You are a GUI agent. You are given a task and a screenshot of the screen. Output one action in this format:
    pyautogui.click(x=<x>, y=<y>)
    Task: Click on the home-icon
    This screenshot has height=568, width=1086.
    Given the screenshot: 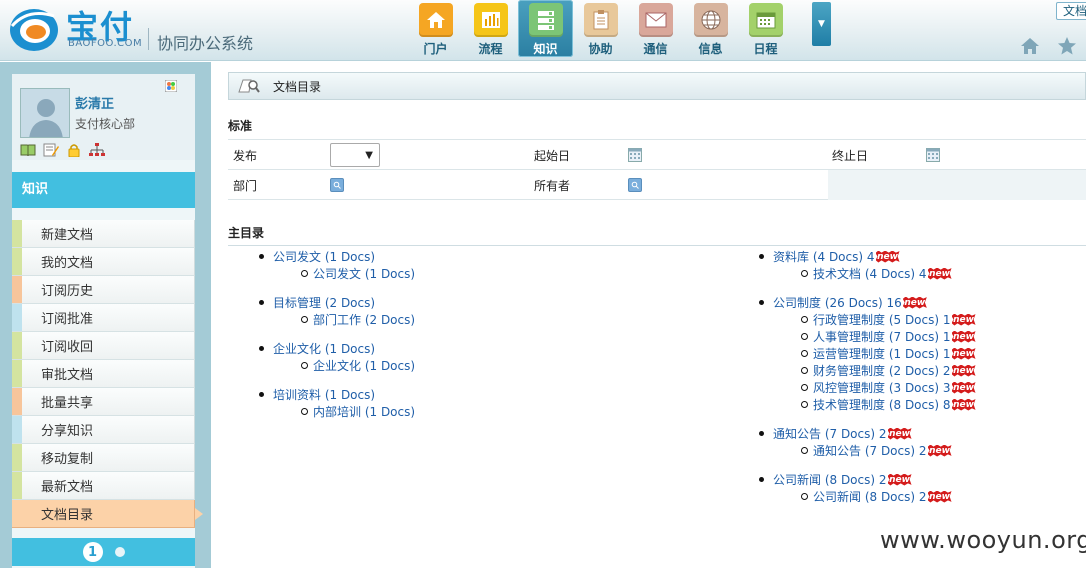 What is the action you would take?
    pyautogui.click(x=435, y=20)
    